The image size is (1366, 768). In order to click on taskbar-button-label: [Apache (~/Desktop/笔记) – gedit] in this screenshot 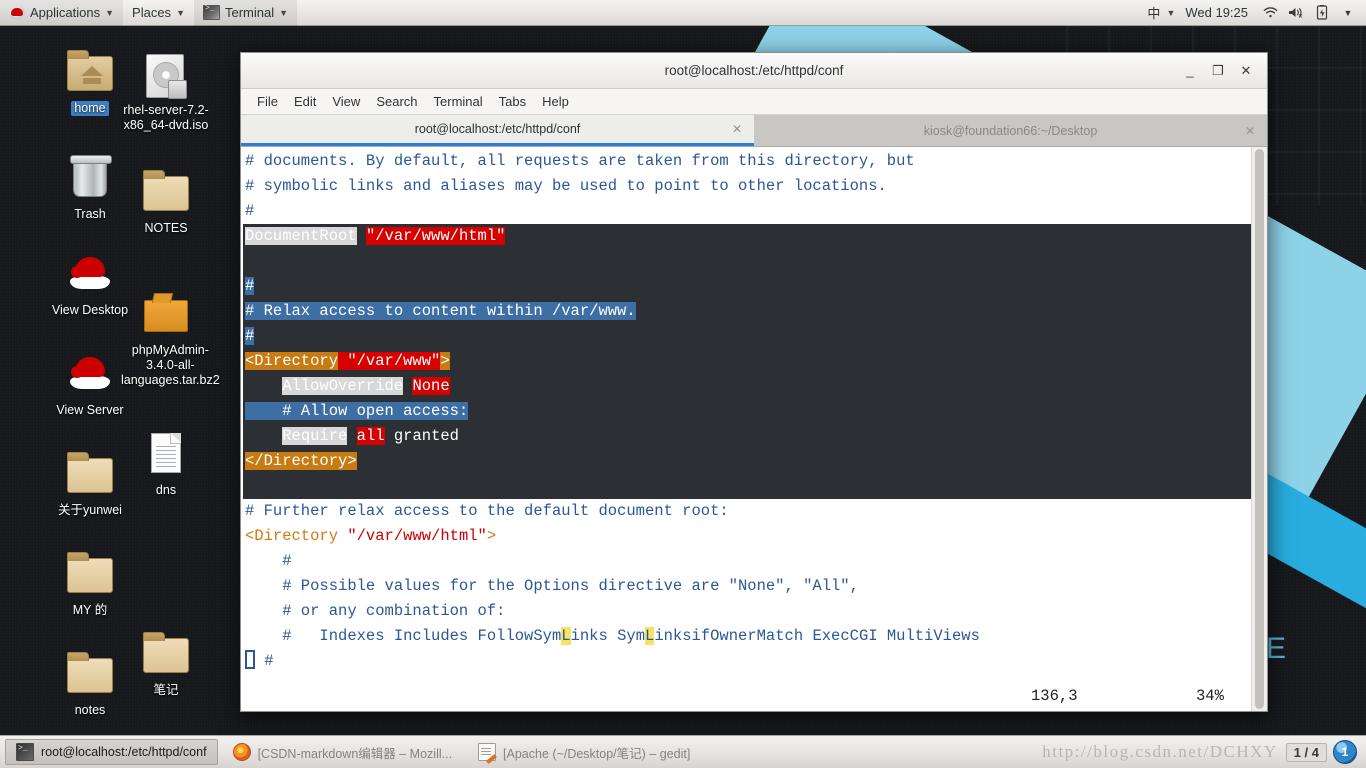, I will do `click(597, 753)`.